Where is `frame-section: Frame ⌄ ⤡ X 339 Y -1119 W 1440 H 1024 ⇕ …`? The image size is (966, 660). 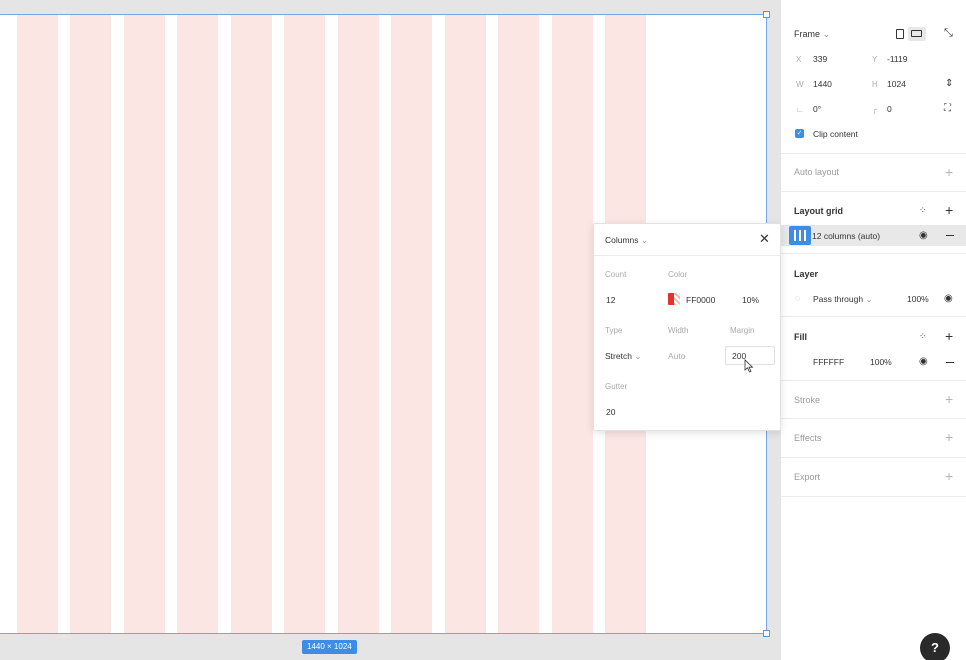
frame-section: Frame ⌄ ⤡ X 339 Y -1119 W 1440 H 1024 ⇕ … is located at coordinates (873, 77).